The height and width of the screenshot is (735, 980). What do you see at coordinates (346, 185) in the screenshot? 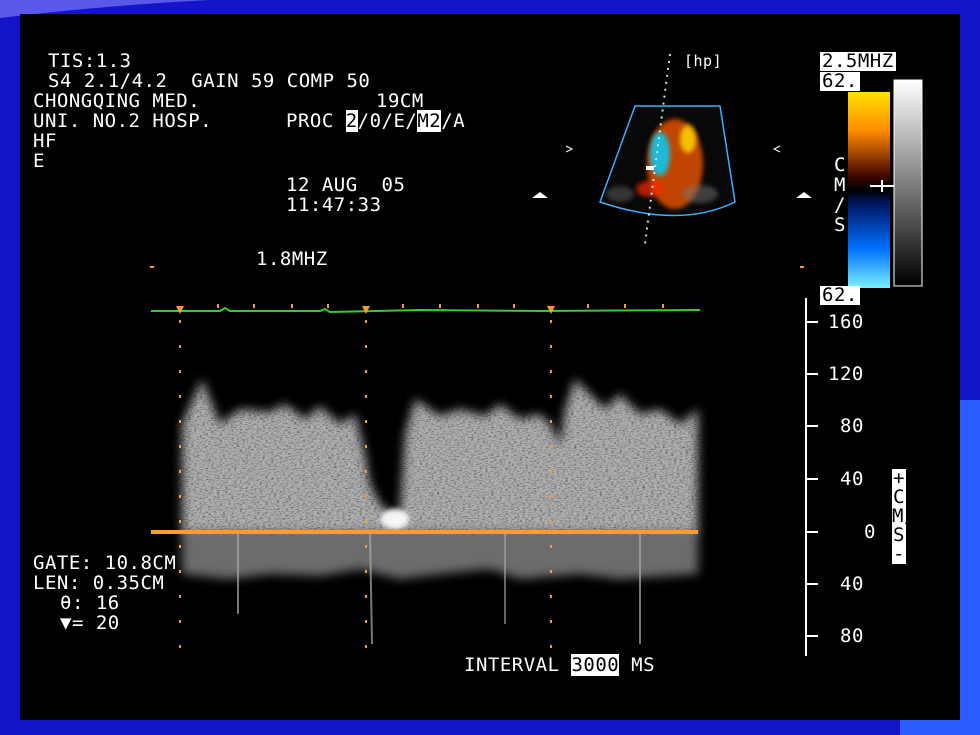
I see `date-readout: 12 AUG 05` at bounding box center [346, 185].